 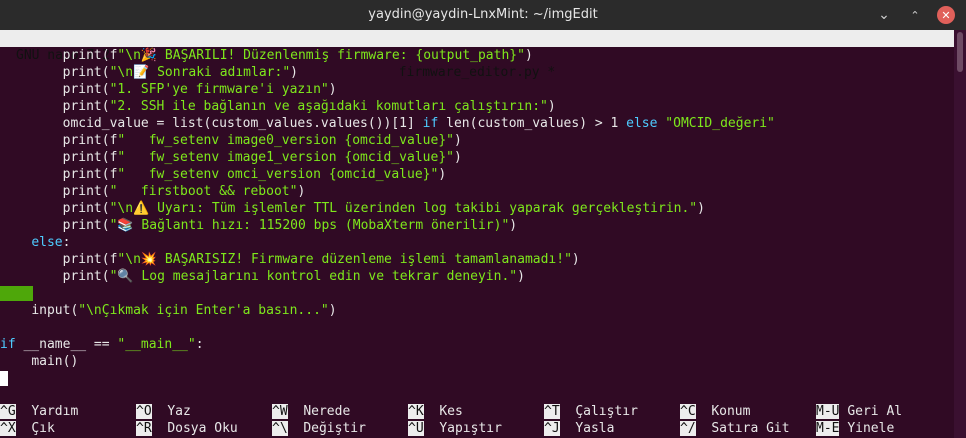 I want to click on shortcut-label: Yaz, so click(x=179, y=411).